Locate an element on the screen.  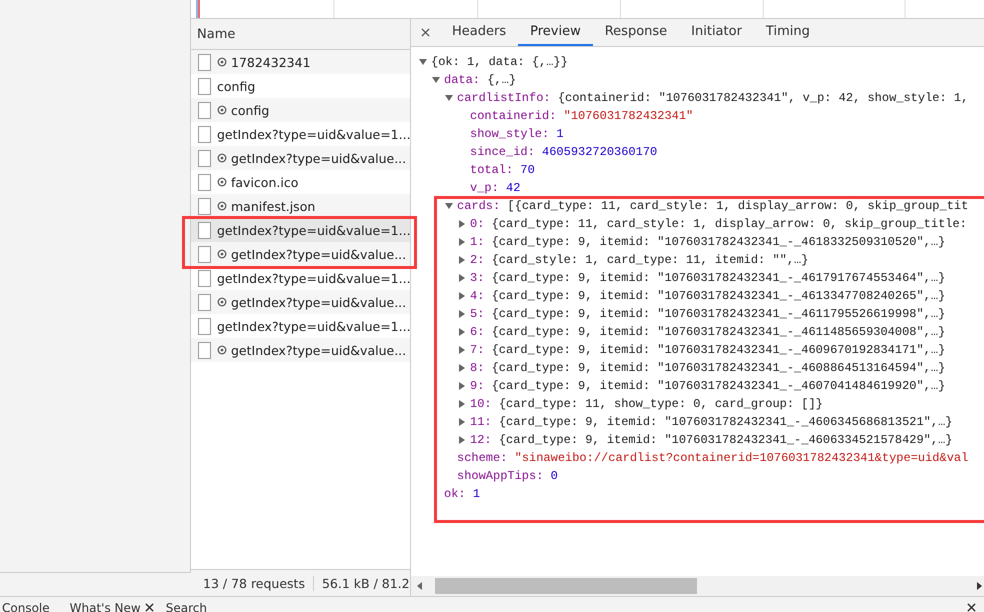
drawer-tab: Search is located at coordinates (190, 606).